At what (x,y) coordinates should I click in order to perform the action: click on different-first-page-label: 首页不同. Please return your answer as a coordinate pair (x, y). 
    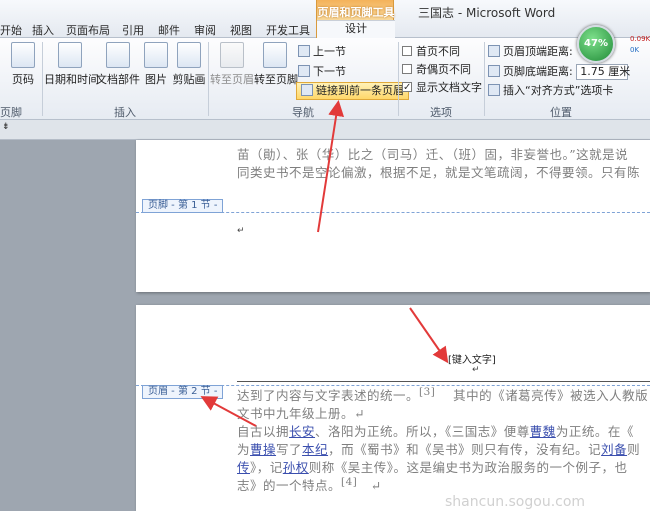
    Looking at the image, I should click on (438, 51).